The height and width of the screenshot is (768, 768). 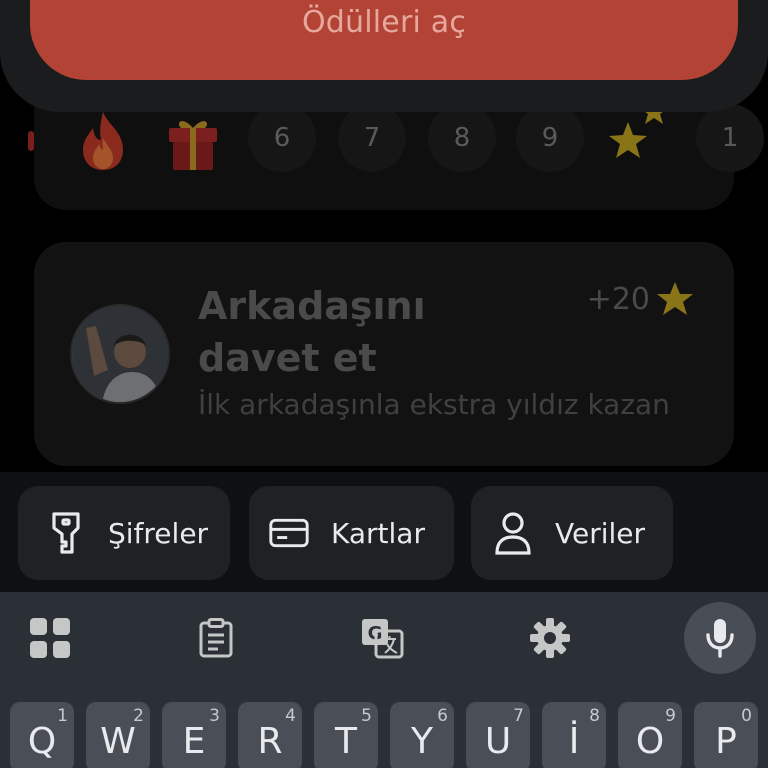 What do you see at coordinates (193, 140) in the screenshot?
I see `gift-icon` at bounding box center [193, 140].